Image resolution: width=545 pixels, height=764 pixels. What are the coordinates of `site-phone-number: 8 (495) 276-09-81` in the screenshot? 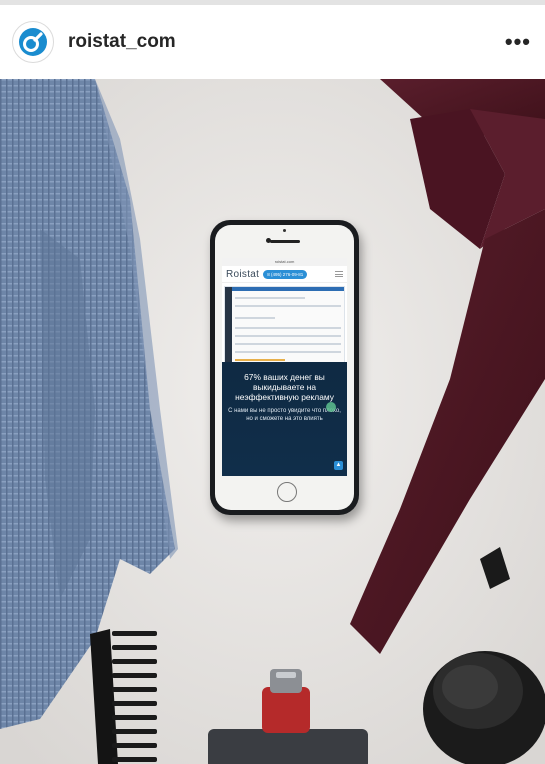 It's located at (285, 274).